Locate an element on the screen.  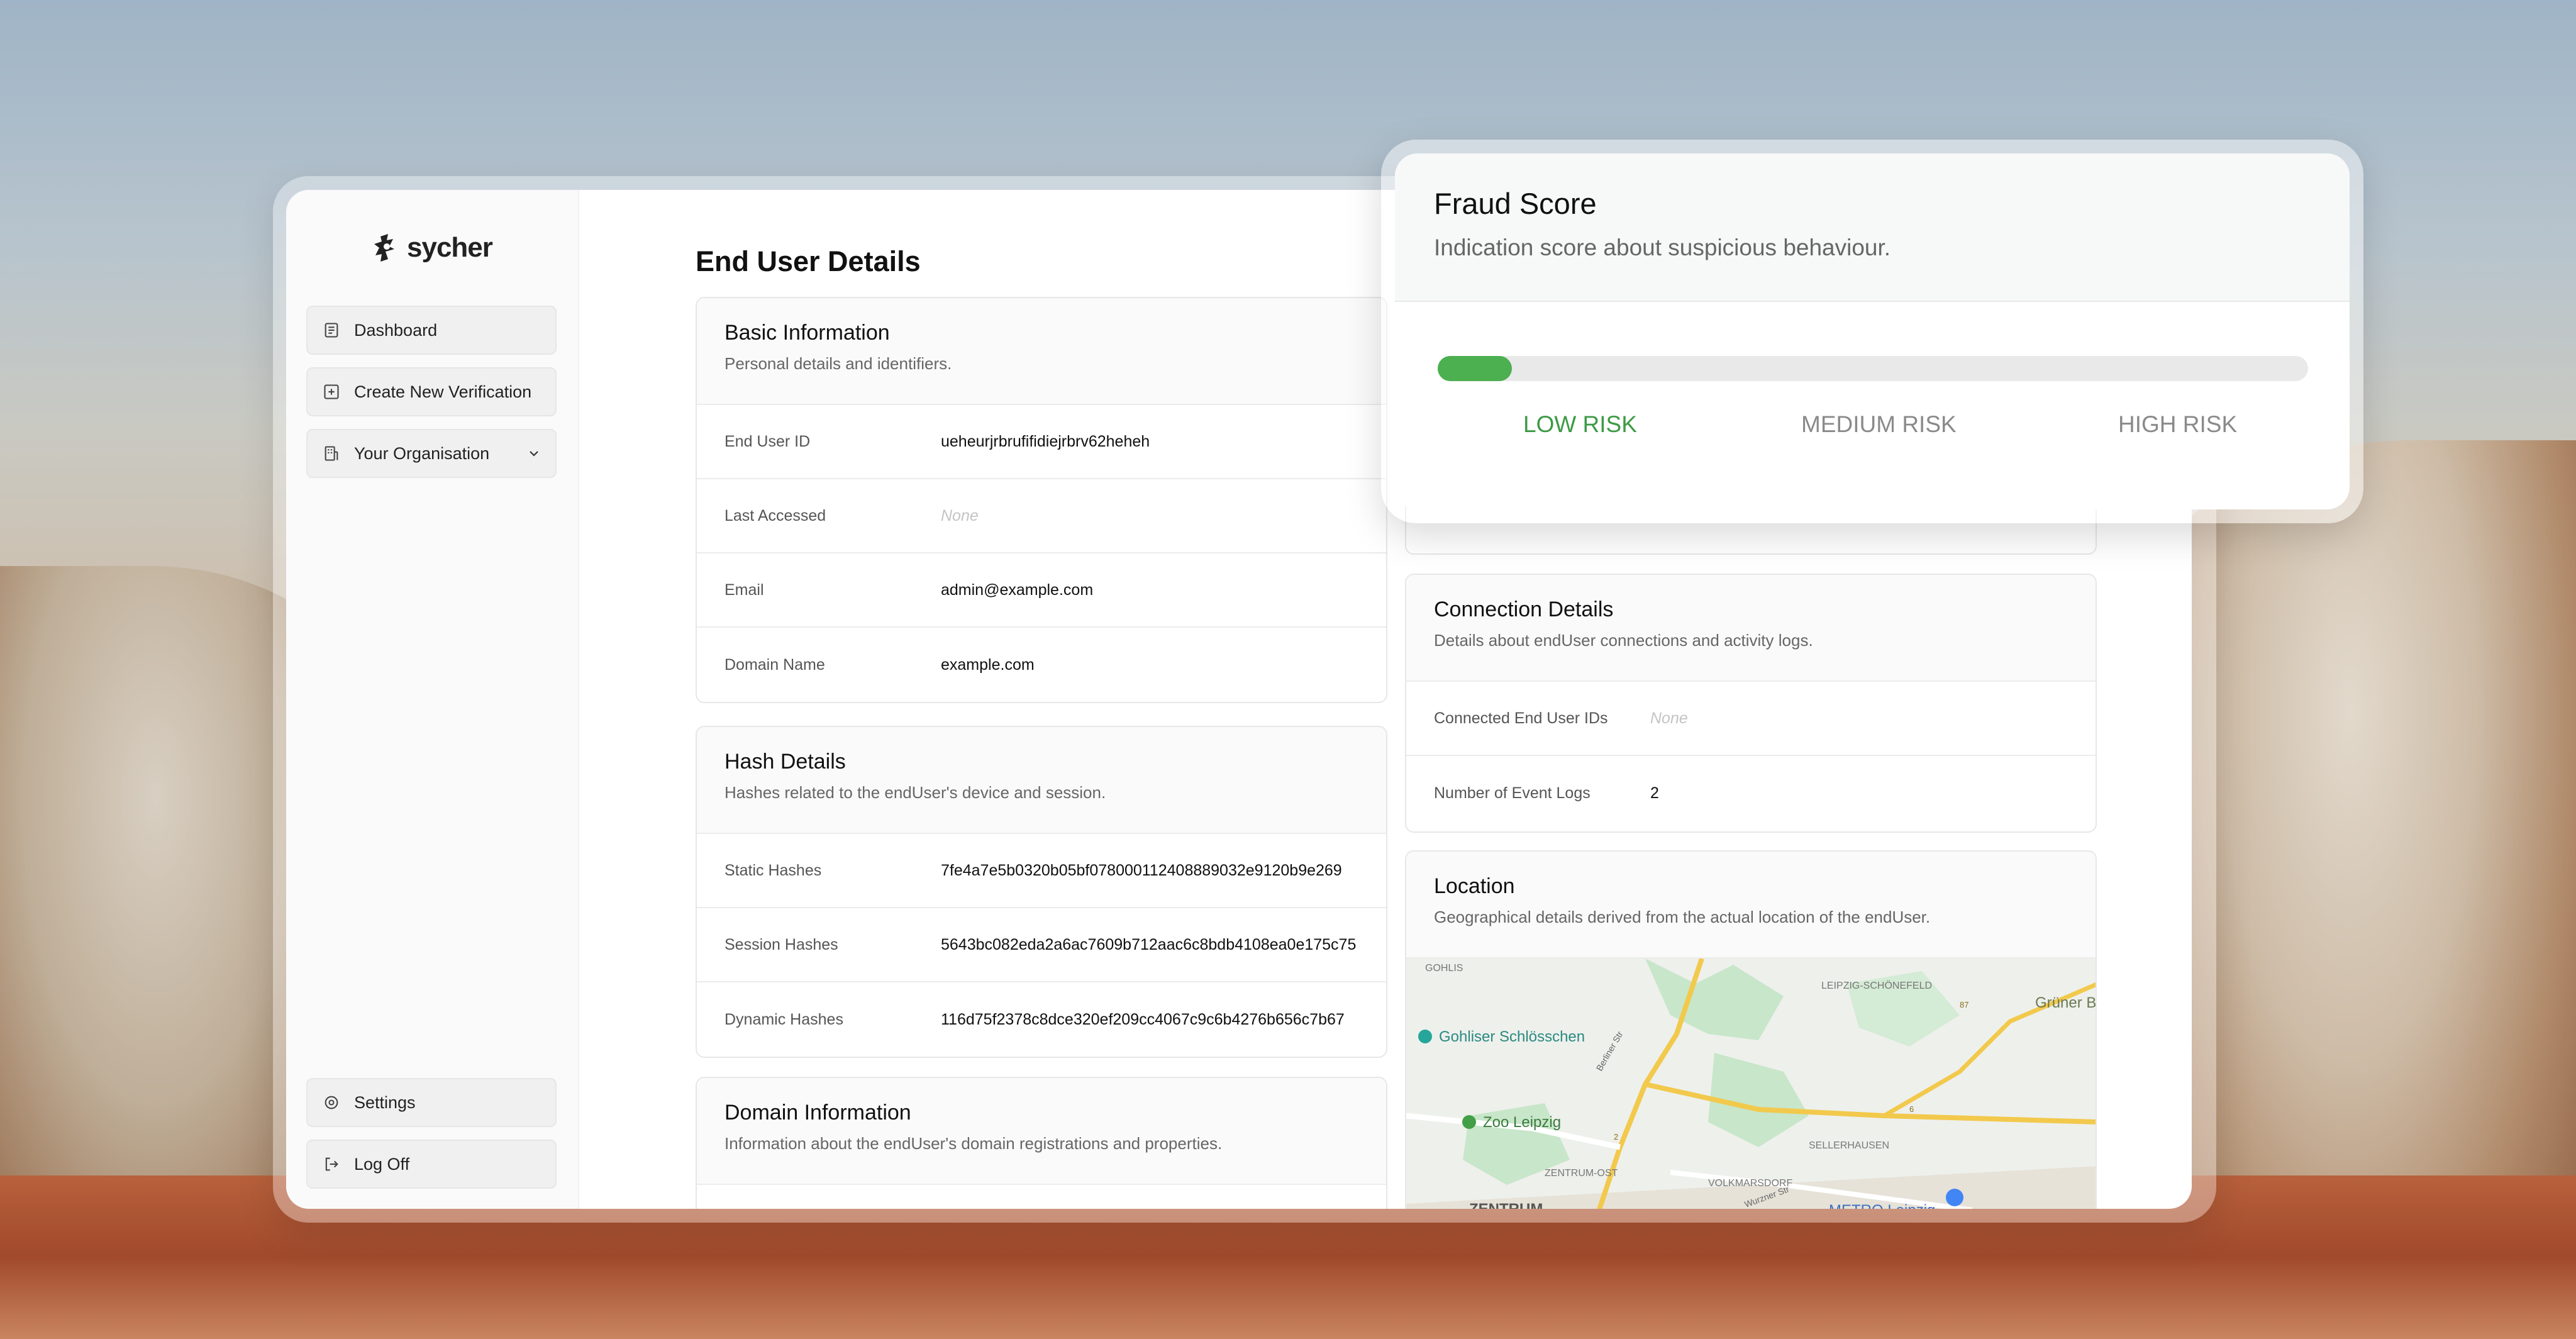
building-icon is located at coordinates (331, 453).